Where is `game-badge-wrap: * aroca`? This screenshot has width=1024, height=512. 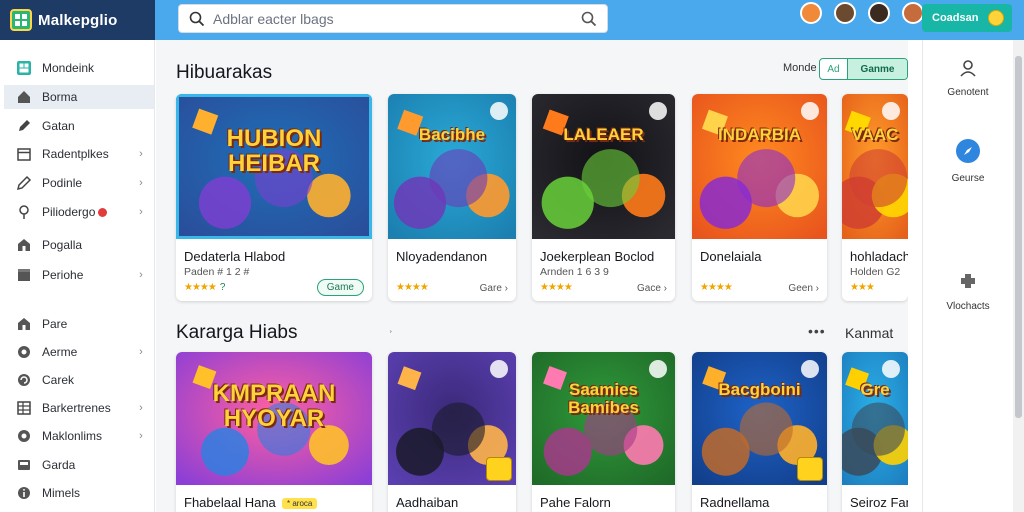 game-badge-wrap: * aroca is located at coordinates (297, 503).